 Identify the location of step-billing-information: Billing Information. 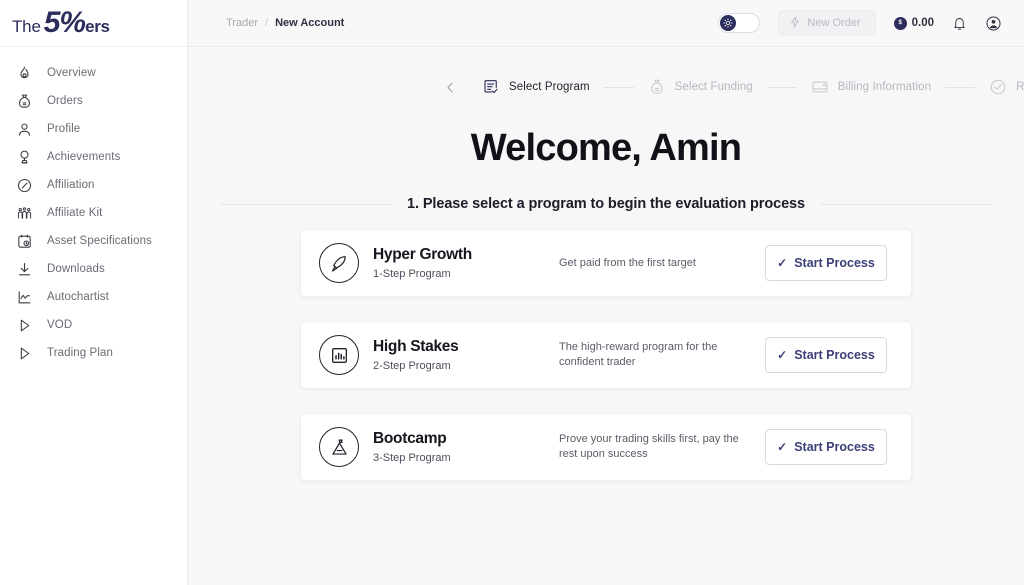
(871, 87).